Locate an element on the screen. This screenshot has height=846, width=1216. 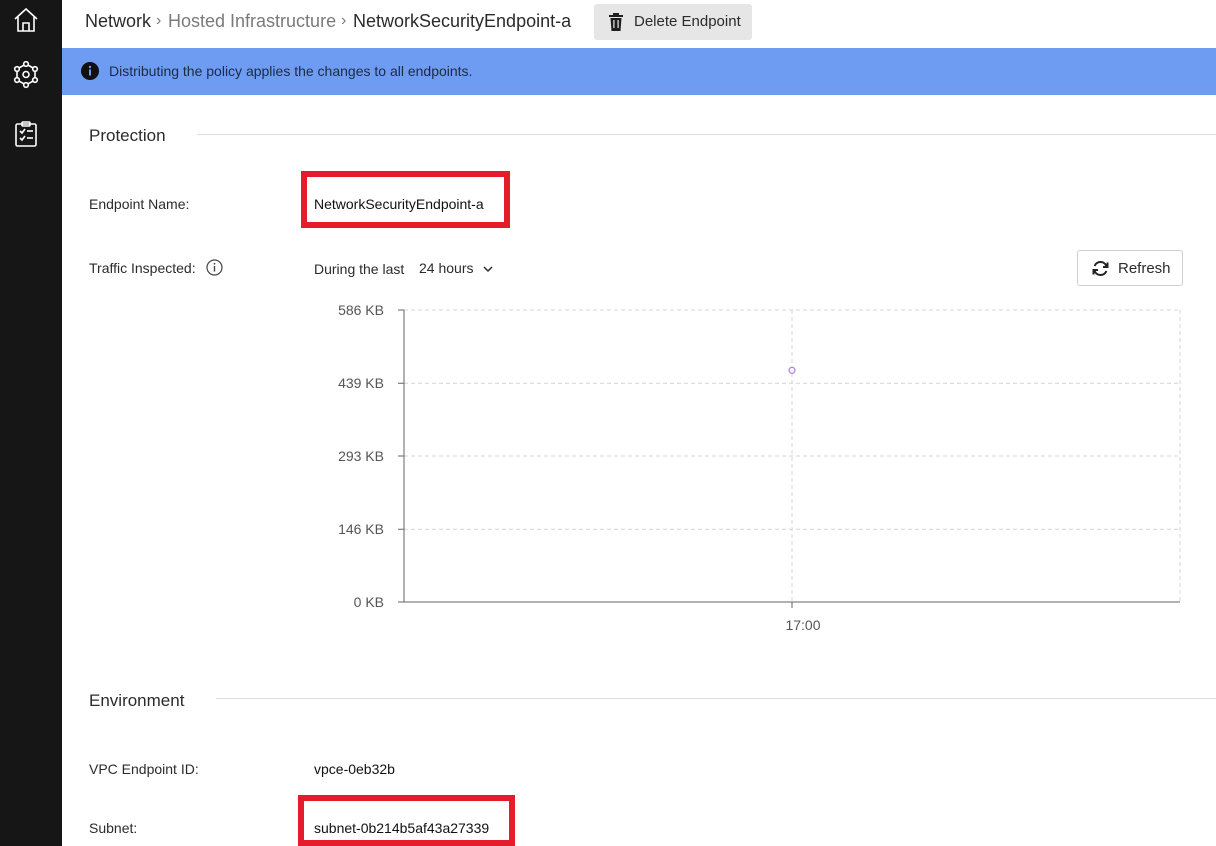
endpoint-name-label: Endpoint Name: is located at coordinates (139, 204).